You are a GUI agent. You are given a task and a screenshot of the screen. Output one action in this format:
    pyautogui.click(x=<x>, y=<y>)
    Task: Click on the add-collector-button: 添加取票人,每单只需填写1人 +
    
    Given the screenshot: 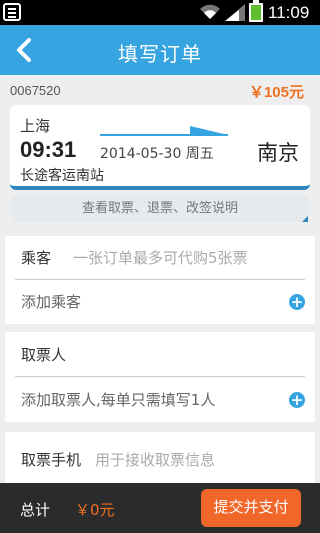 What is the action you would take?
    pyautogui.click(x=160, y=399)
    